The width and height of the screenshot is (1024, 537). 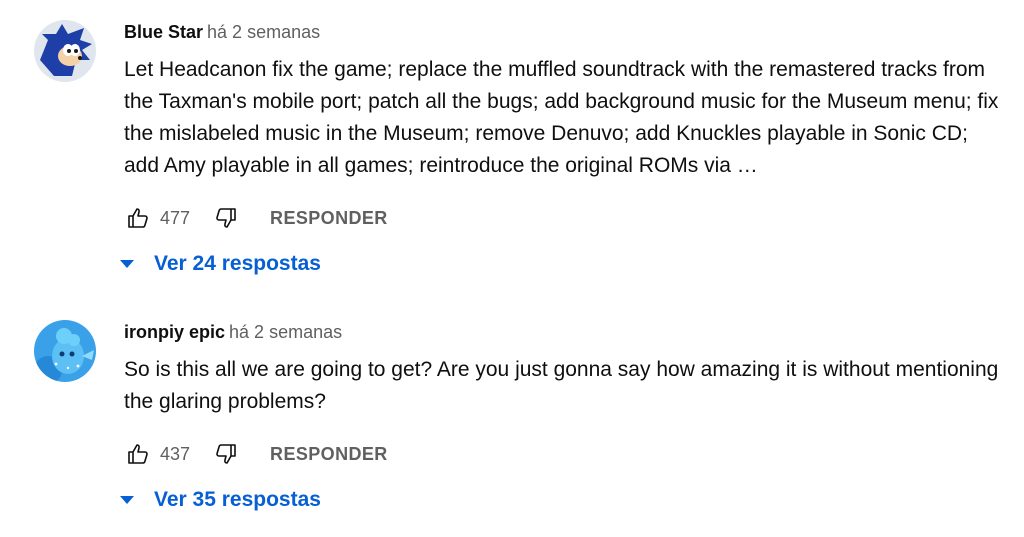 I want to click on blue-creature-avatar-icon, so click(x=65, y=351).